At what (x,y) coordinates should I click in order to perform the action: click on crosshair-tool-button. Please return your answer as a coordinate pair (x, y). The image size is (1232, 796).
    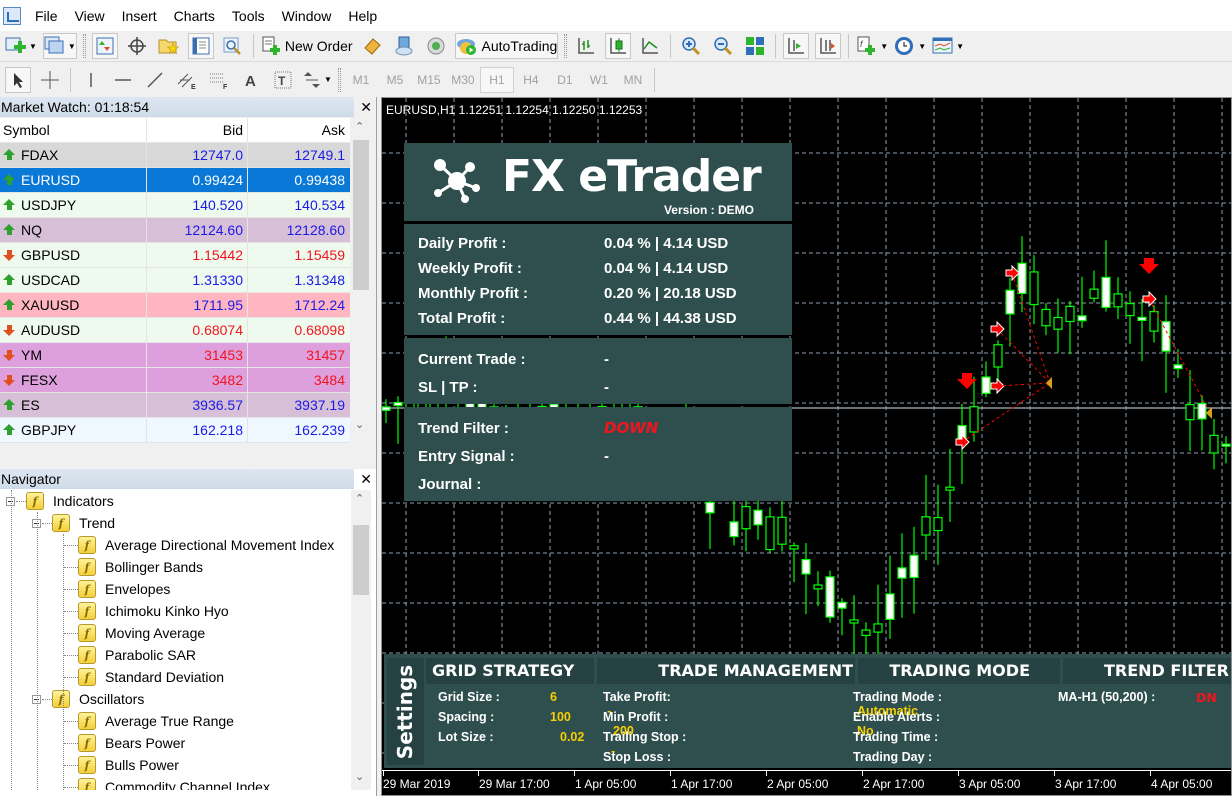
    Looking at the image, I should click on (50, 80).